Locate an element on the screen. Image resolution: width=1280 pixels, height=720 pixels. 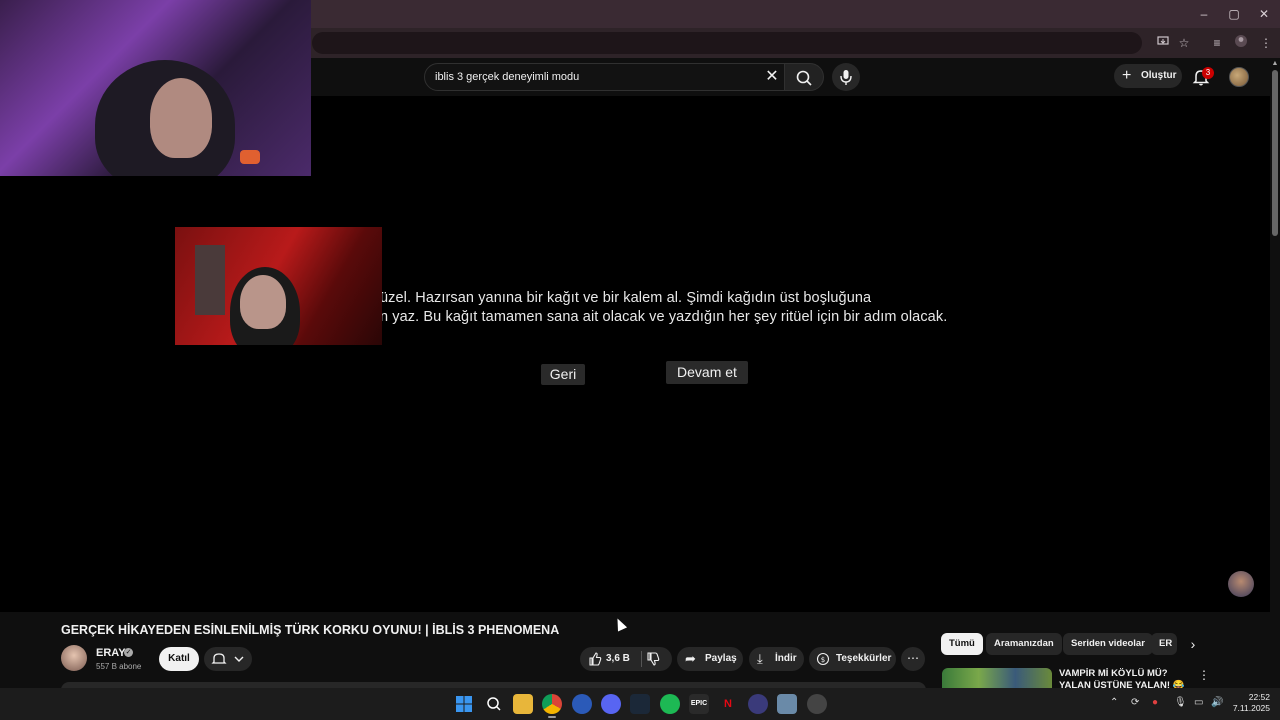
profile-icon is located at coordinates (1241, 43).